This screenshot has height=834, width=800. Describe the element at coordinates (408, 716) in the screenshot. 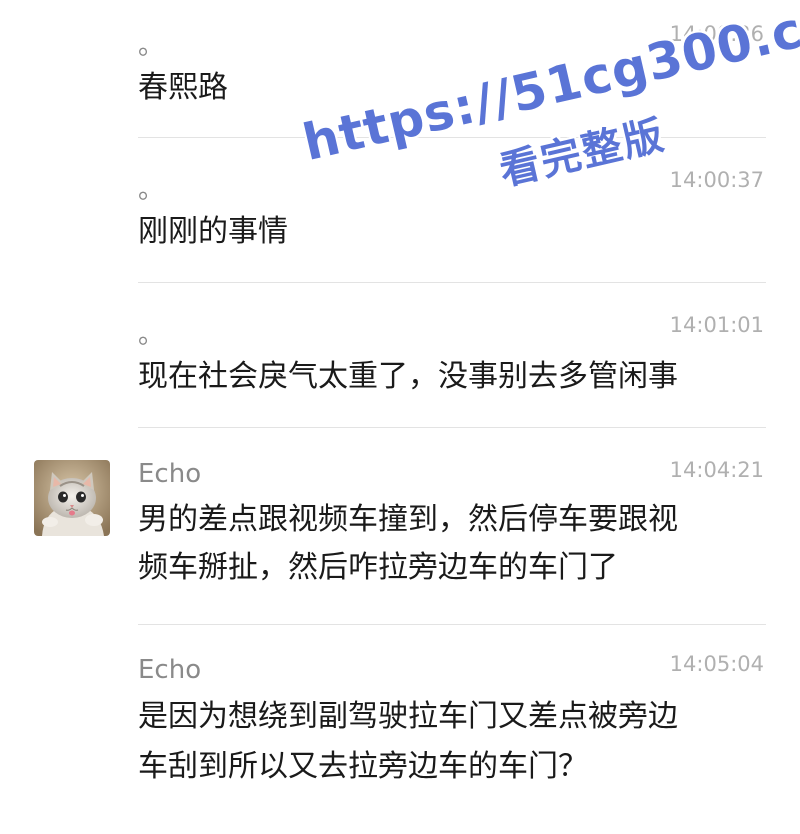

I see `message-text-line: 是因为想绕到副驾驶拉车门又差点被旁边` at that location.